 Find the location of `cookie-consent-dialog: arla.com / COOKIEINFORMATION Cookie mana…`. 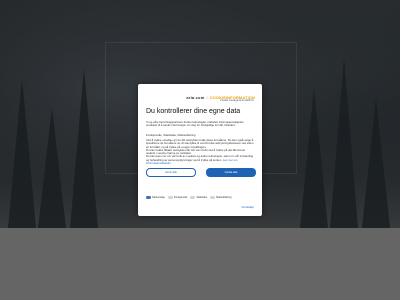

cookie-consent-dialog: arla.com / COOKIEINFORMATION Cookie mana… is located at coordinates (200, 150).